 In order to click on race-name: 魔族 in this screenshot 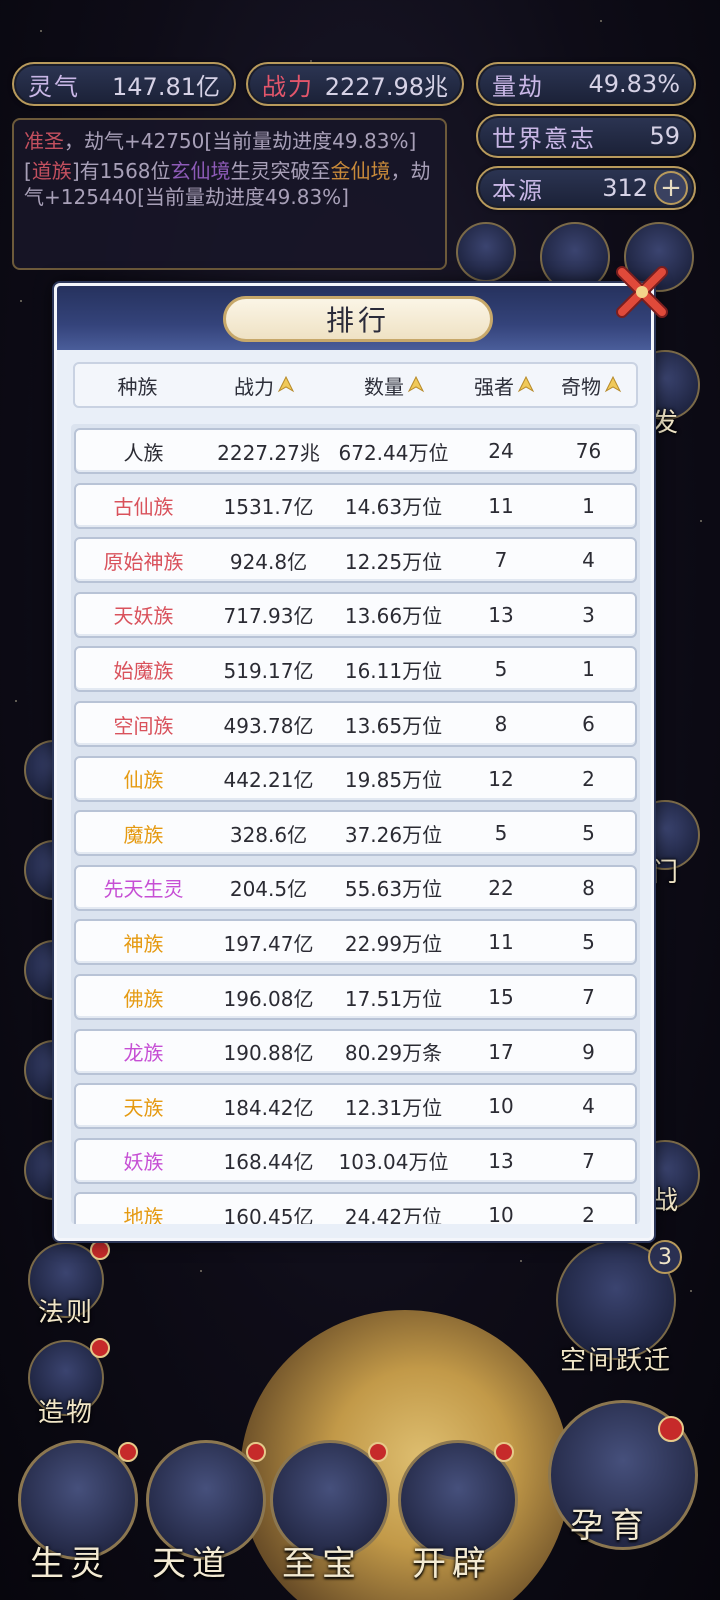, I will do `click(143, 834)`.